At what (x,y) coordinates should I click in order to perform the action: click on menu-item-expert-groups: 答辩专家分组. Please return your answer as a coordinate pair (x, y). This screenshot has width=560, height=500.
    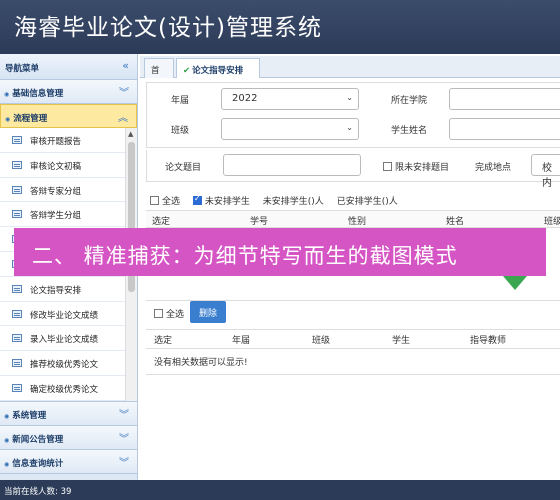
    Looking at the image, I should click on (68, 190).